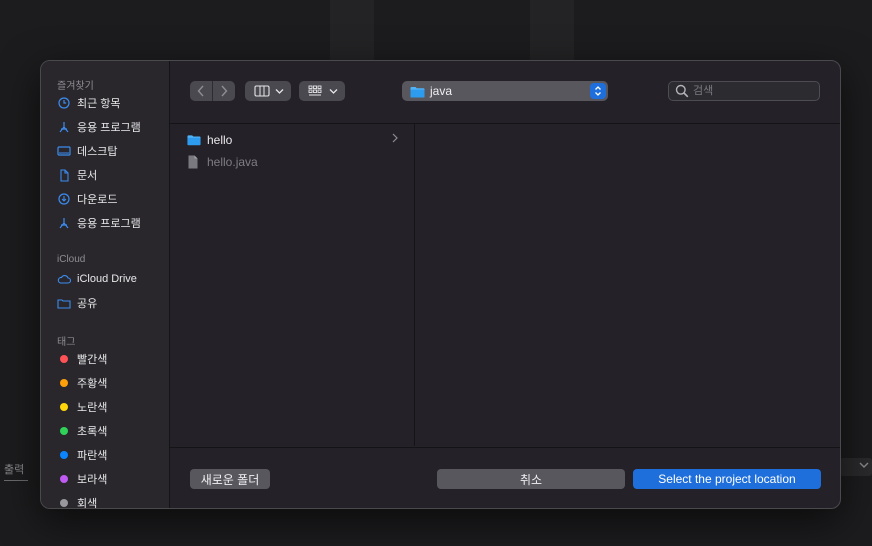 The height and width of the screenshot is (546, 872). I want to click on sidebar-section-icloud: iCloud, so click(71, 259).